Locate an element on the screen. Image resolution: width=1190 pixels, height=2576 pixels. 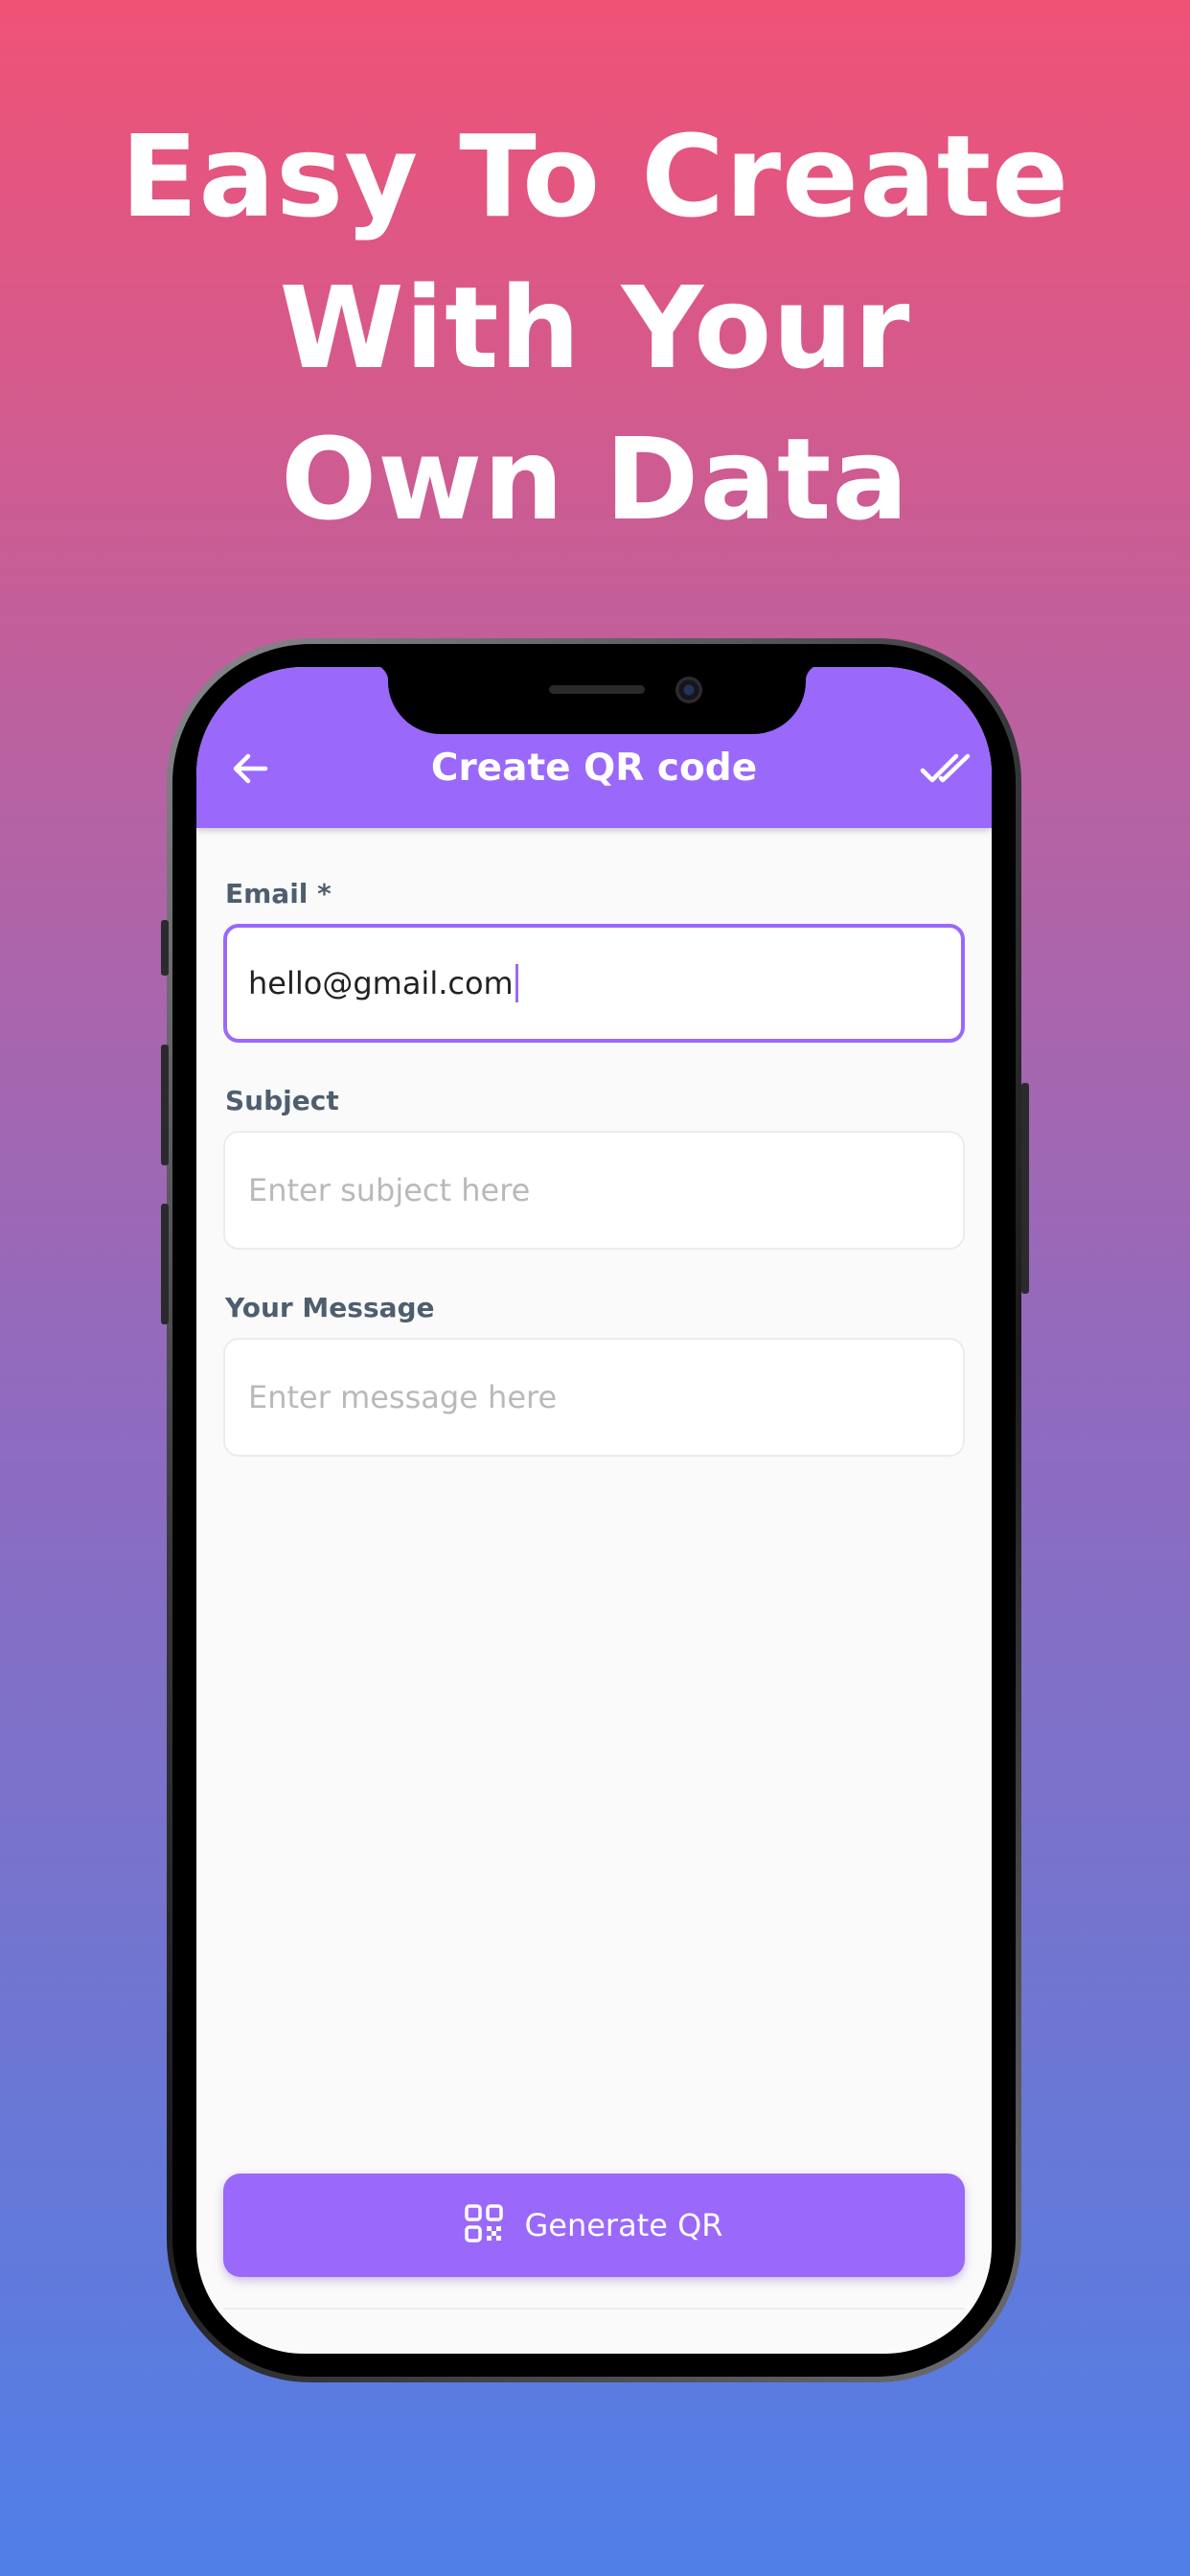
text-cursor is located at coordinates (516, 983).